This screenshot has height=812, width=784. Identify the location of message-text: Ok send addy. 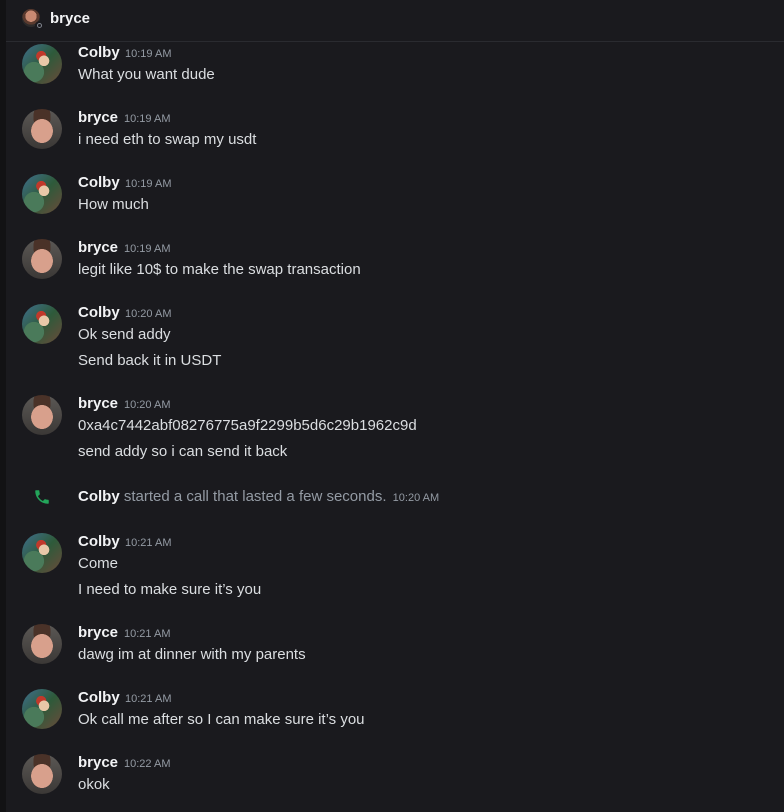
(124, 334).